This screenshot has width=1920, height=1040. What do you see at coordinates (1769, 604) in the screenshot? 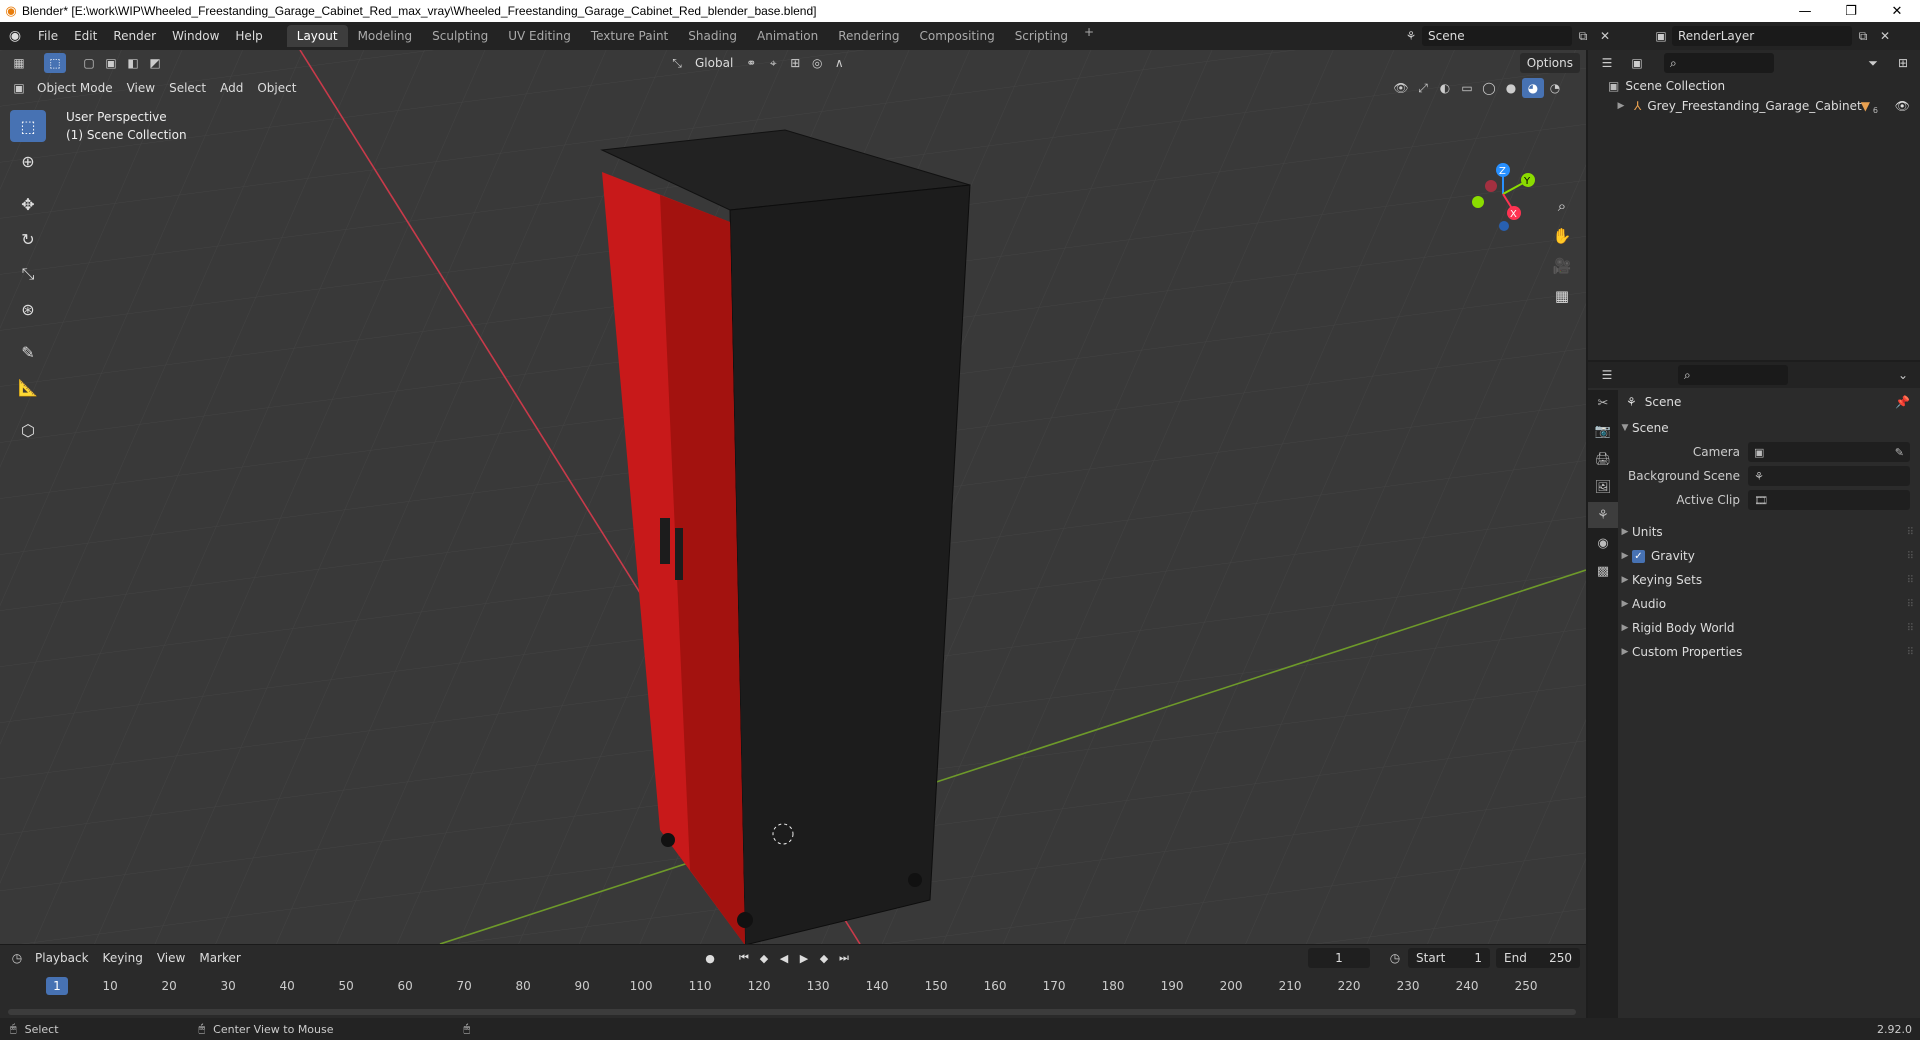
I see `audio-panel: ▶ Audio ⠿` at bounding box center [1769, 604].